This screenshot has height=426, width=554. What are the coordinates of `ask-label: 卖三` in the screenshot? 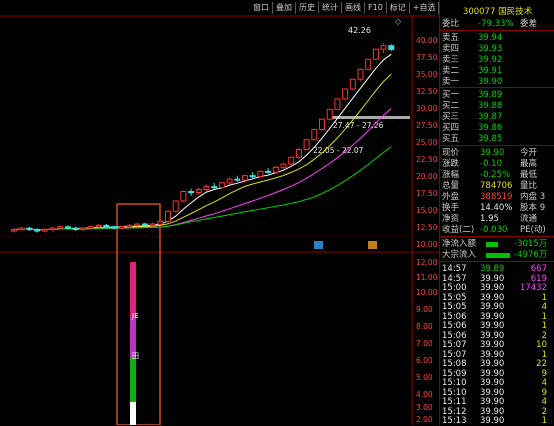 It's located at (451, 60).